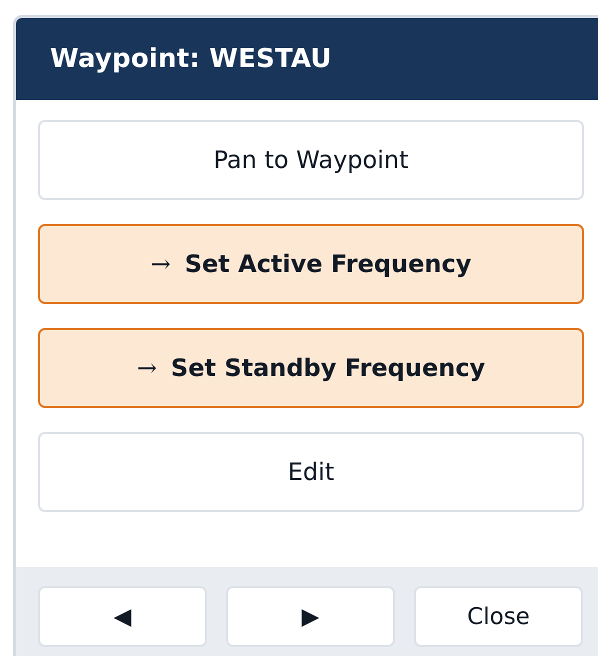 The width and height of the screenshot is (598, 656). Describe the element at coordinates (498, 616) in the screenshot. I see `close-button: Close` at that location.